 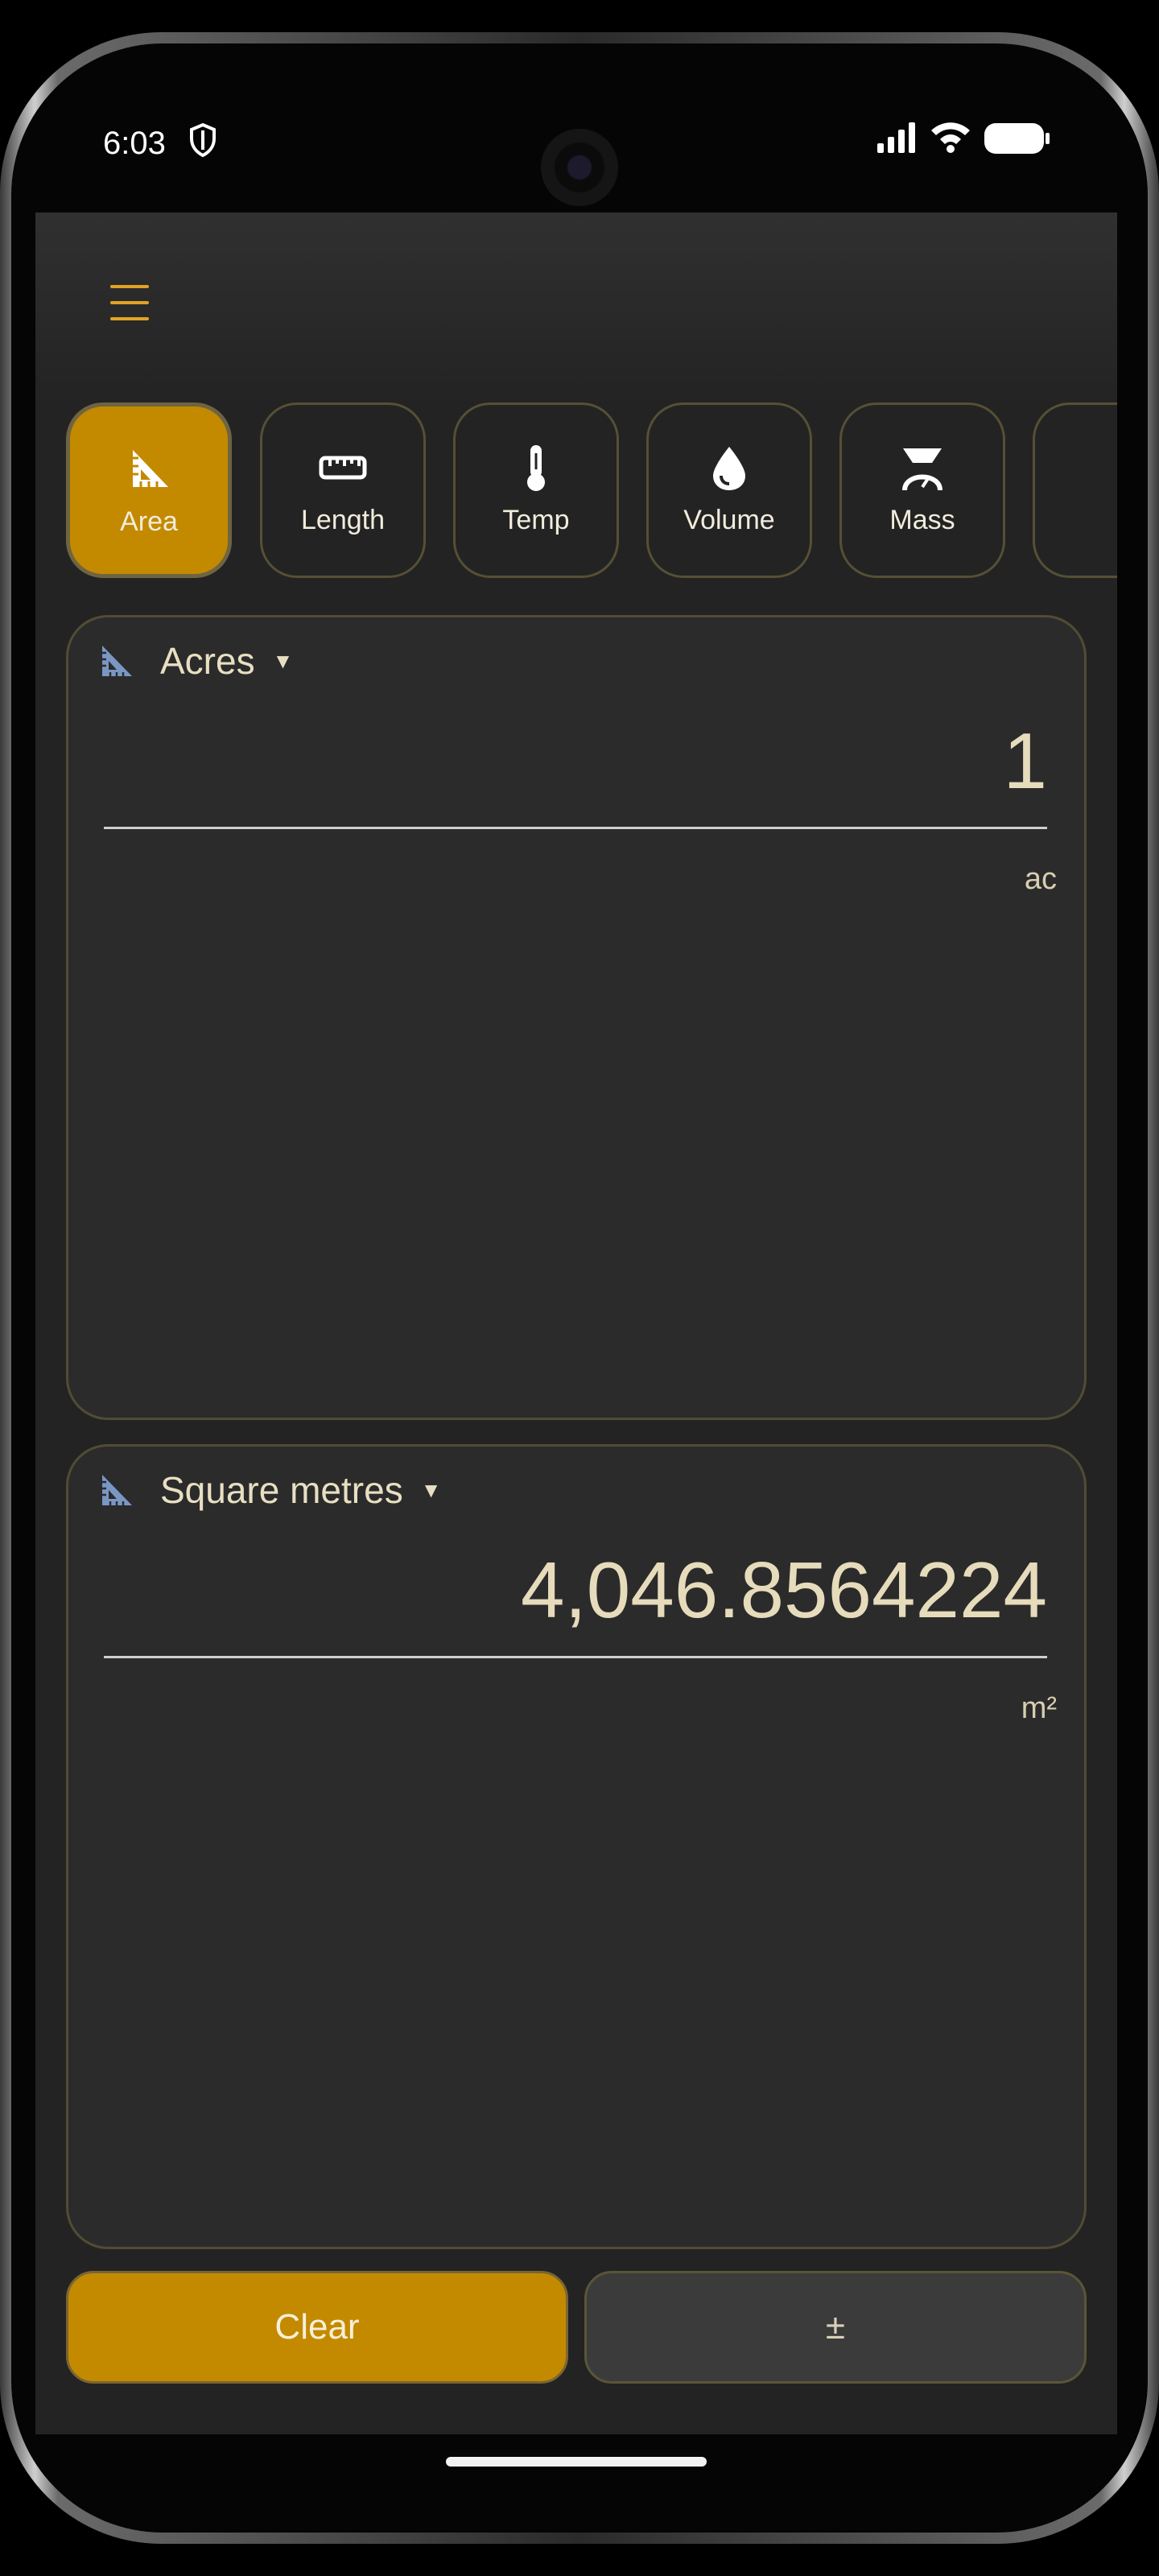 I want to click on from-unit-abbreviation: ac, so click(x=1040, y=879).